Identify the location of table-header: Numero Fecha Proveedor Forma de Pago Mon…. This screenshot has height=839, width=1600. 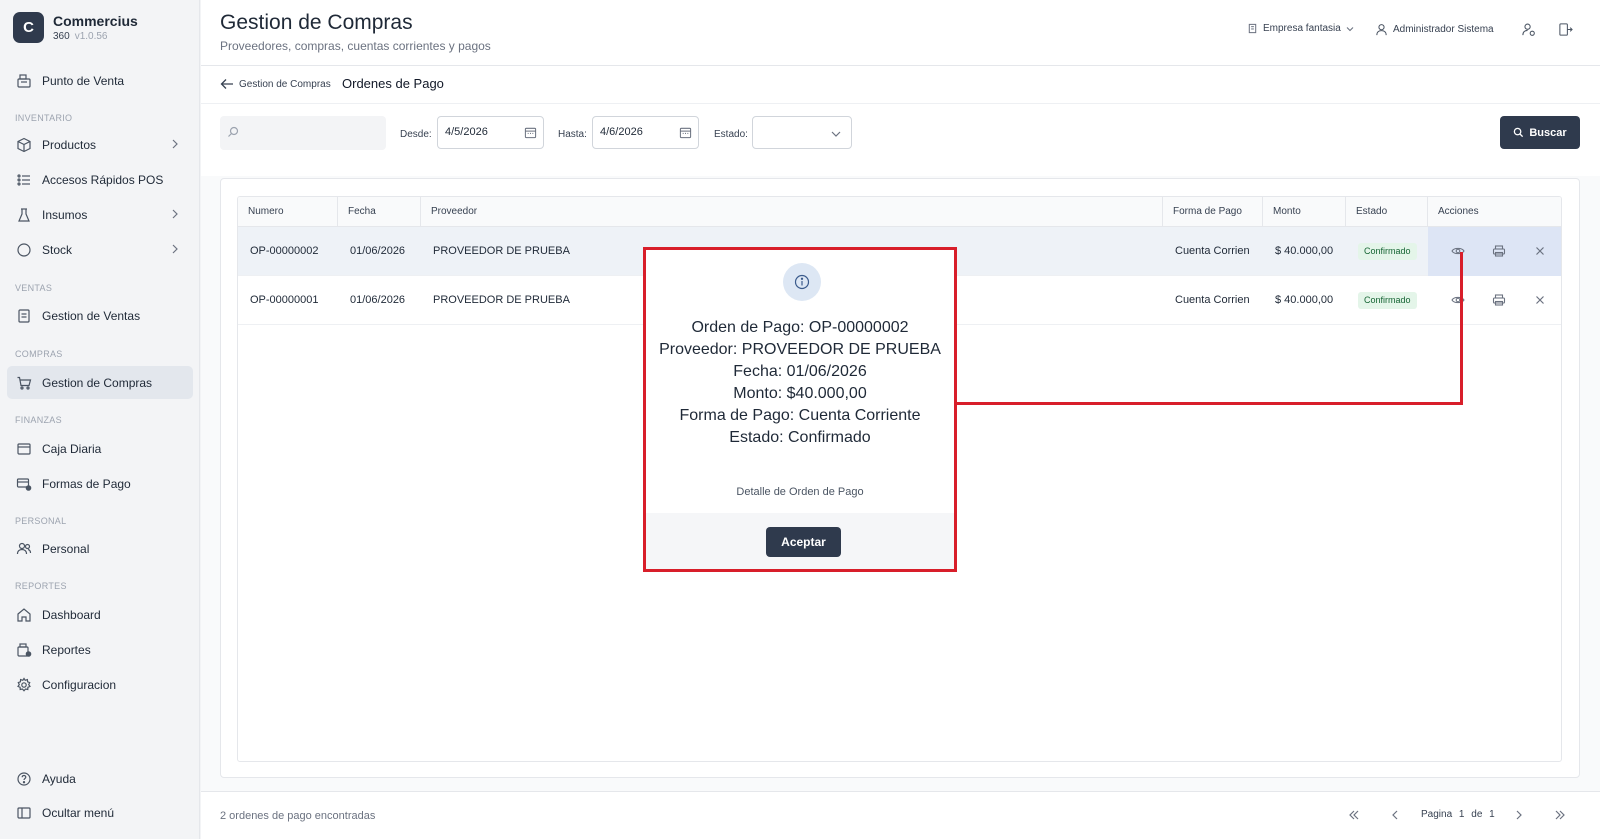
(899, 212).